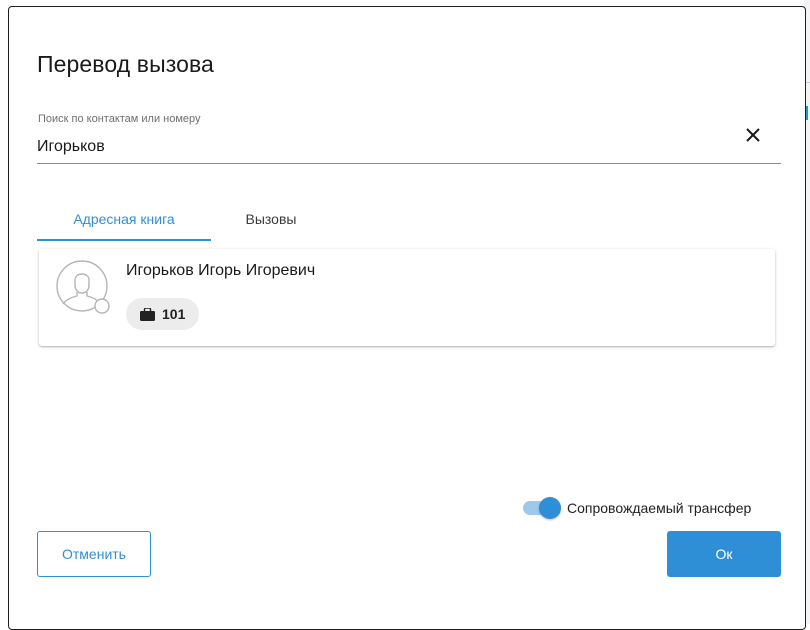  I want to click on contact-name: Игорьков Игорь Игоревич, so click(221, 270).